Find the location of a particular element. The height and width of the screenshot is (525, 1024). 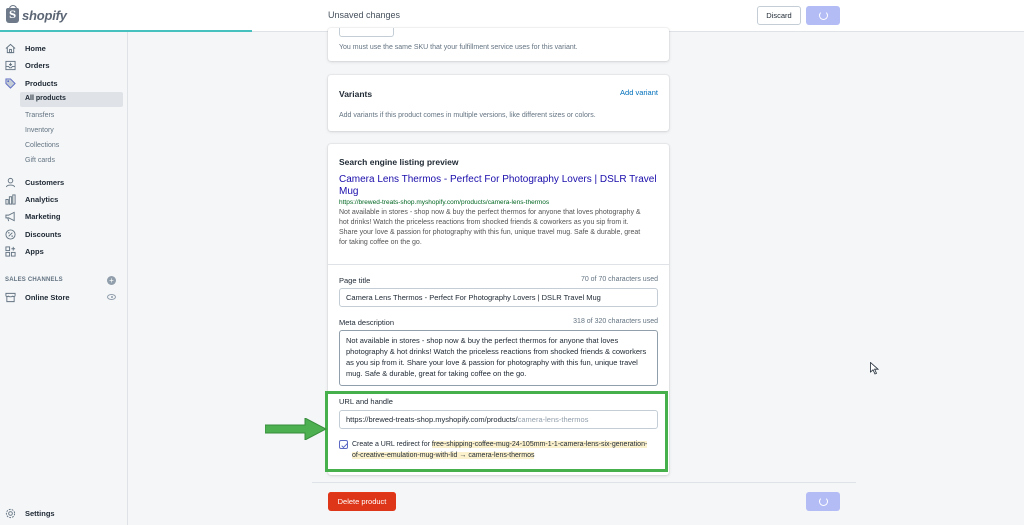

sidebar-item-label: Marketing is located at coordinates (43, 216).